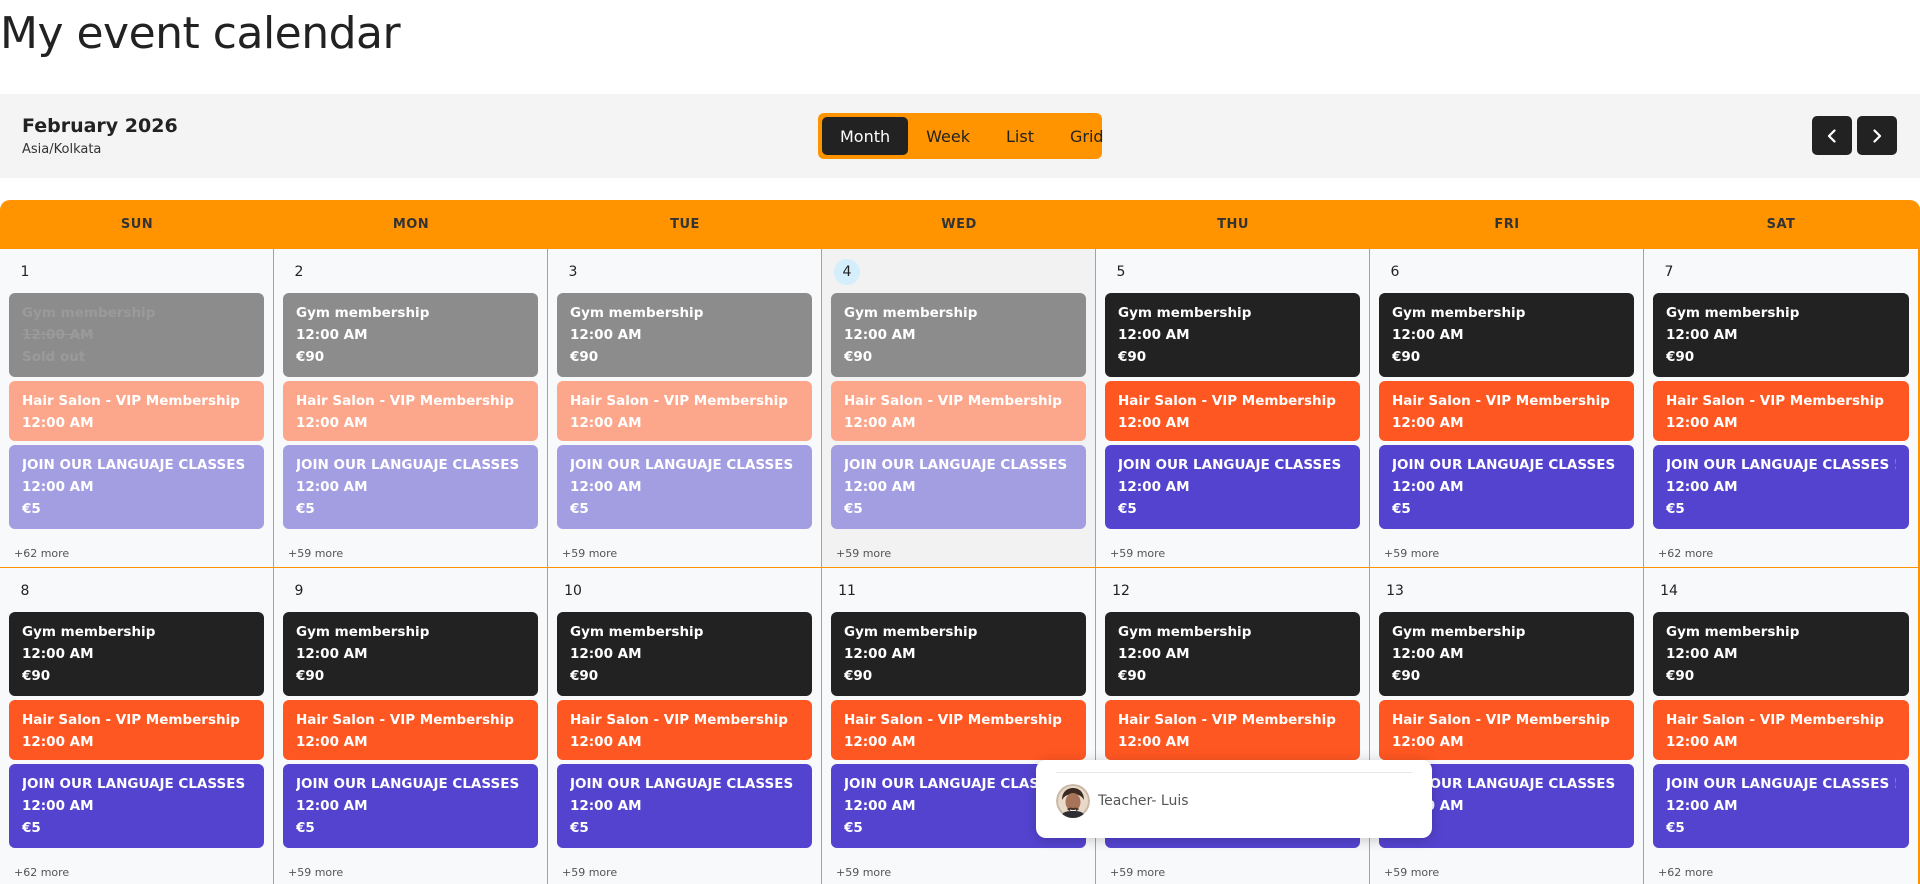 The image size is (1920, 884). Describe the element at coordinates (1669, 591) in the screenshot. I see `day-number: 14` at that location.